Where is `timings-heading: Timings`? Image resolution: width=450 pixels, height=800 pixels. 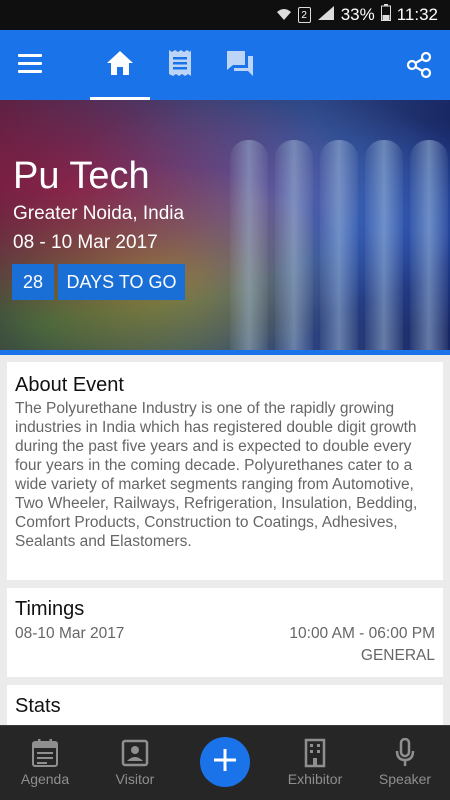
timings-heading: Timings is located at coordinates (50, 609).